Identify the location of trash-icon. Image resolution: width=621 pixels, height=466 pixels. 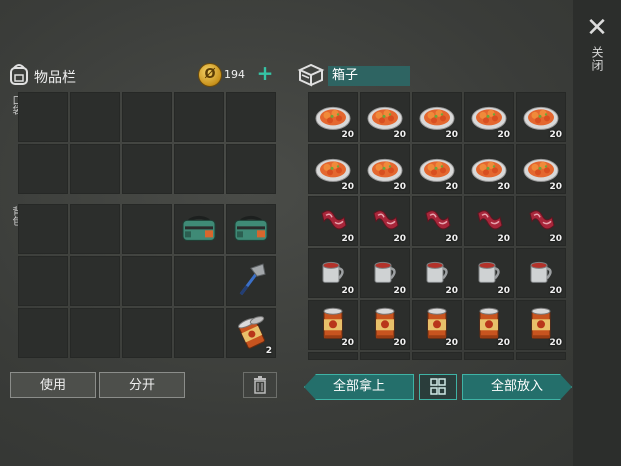
(260, 385).